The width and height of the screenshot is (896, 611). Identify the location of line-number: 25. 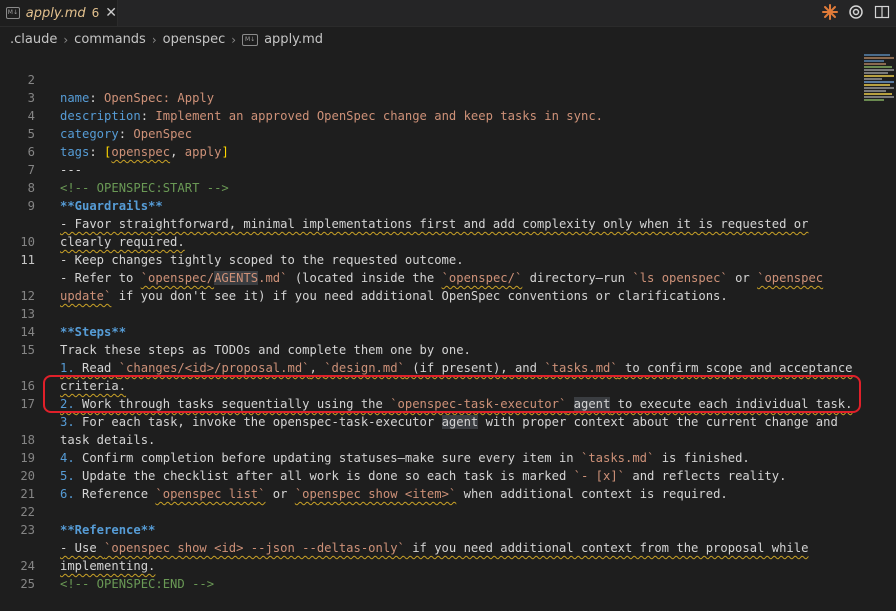
(27, 584).